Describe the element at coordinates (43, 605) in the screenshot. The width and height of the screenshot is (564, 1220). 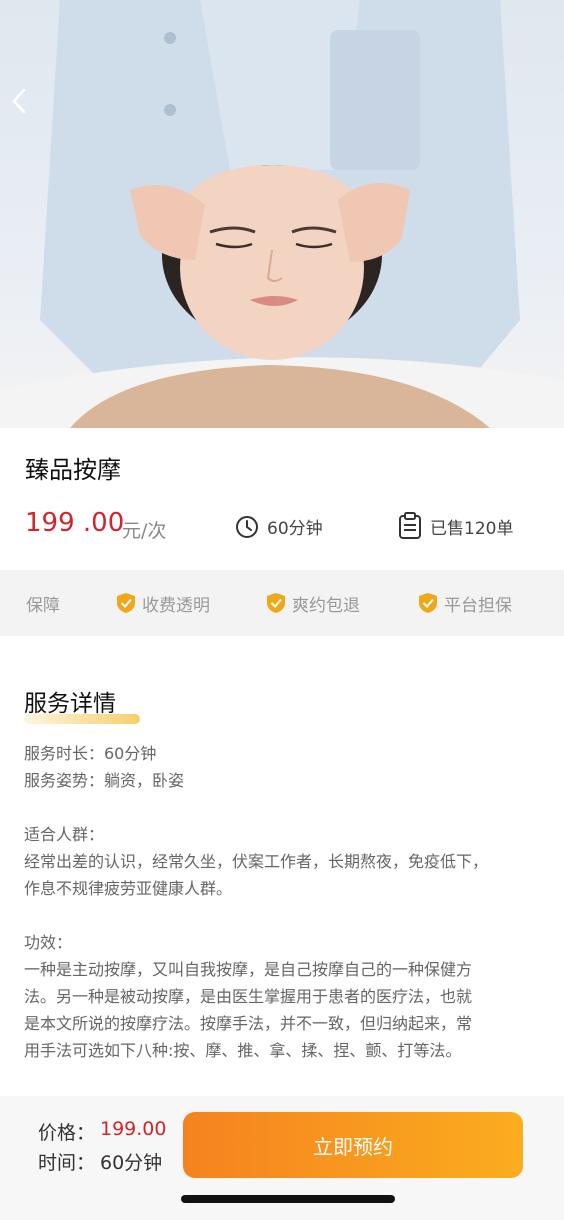
I see `guarantee-label: 保障` at that location.